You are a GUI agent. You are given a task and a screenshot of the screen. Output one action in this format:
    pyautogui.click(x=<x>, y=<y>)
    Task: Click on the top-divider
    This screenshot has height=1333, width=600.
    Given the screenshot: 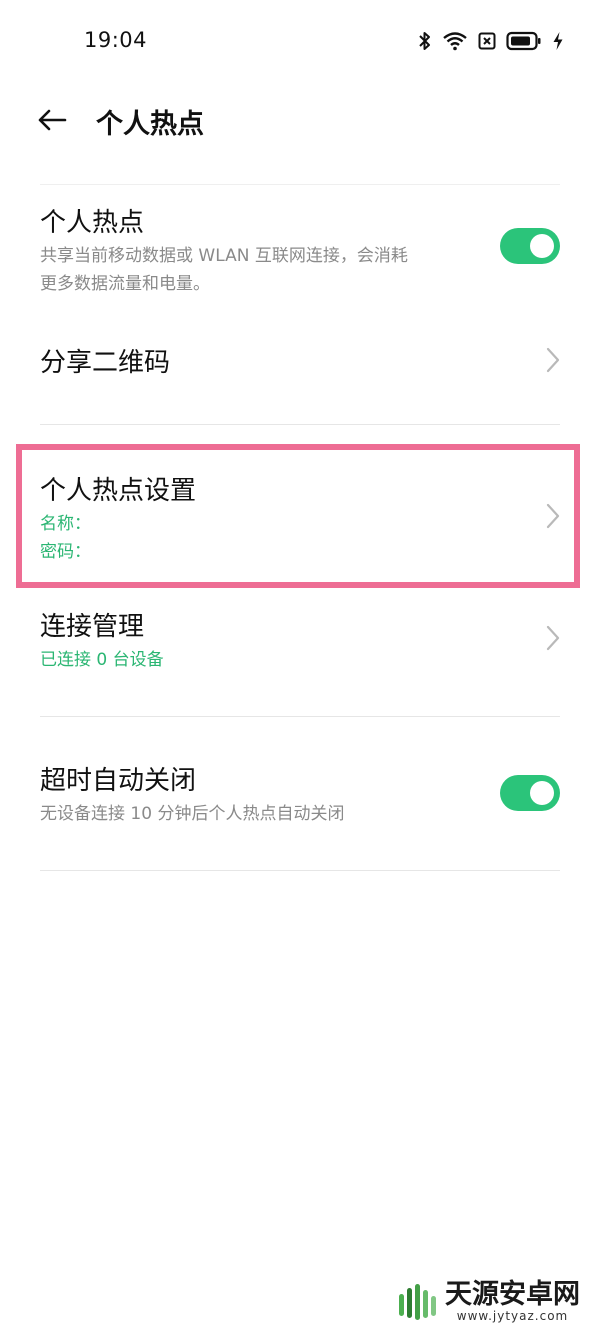 What is the action you would take?
    pyautogui.click(x=300, y=184)
    